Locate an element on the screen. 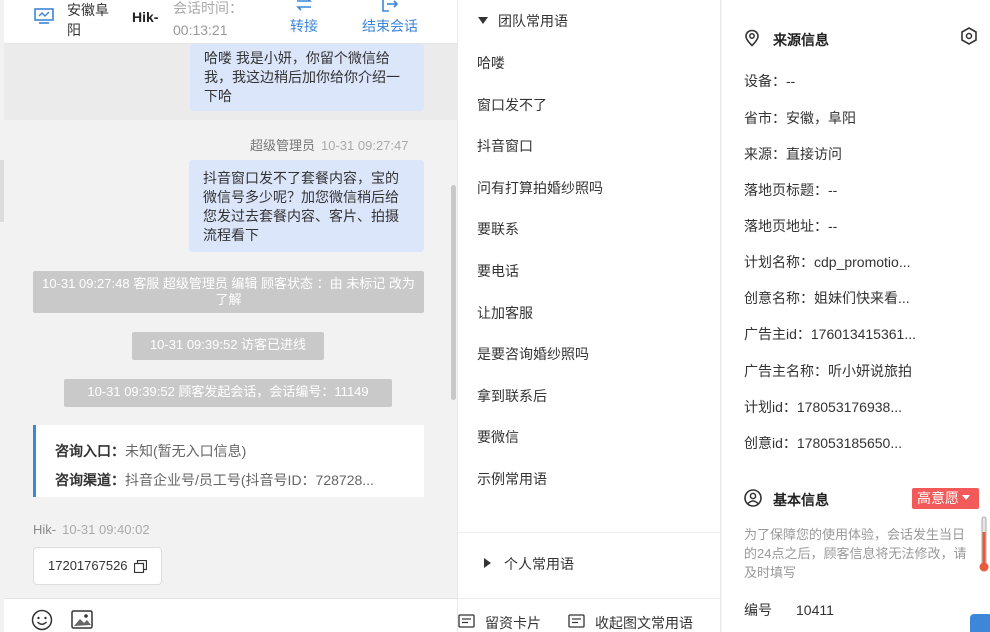 This screenshot has height=632, width=990. intent-badge: 高意愿 is located at coordinates (945, 498).